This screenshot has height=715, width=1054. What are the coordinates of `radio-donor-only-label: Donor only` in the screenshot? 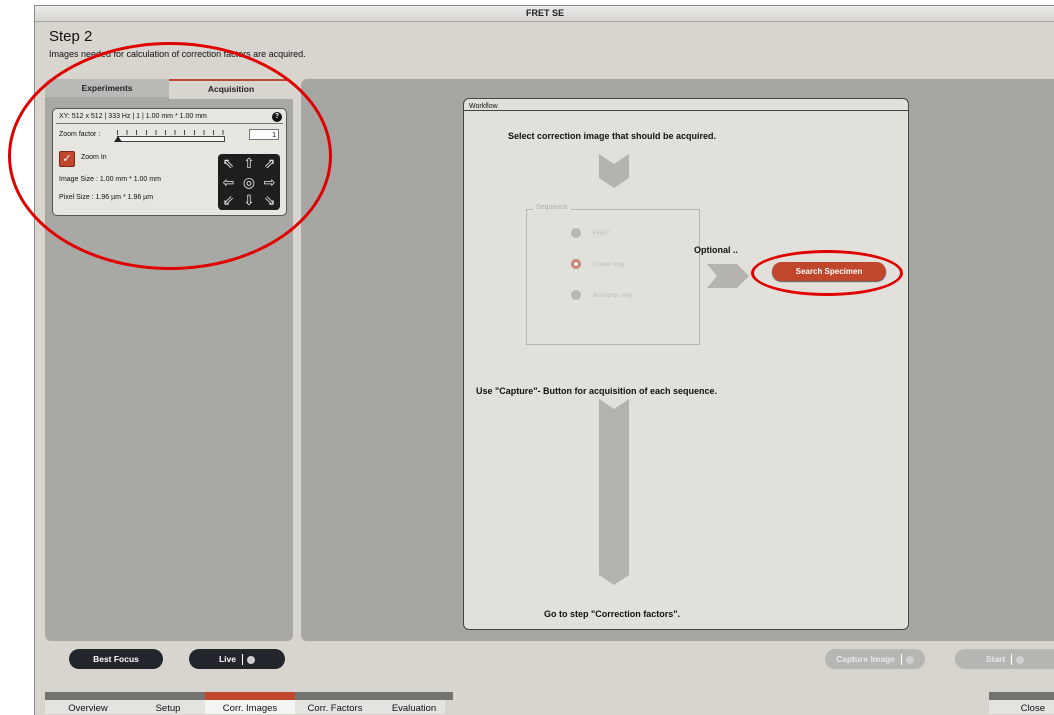 It's located at (609, 264).